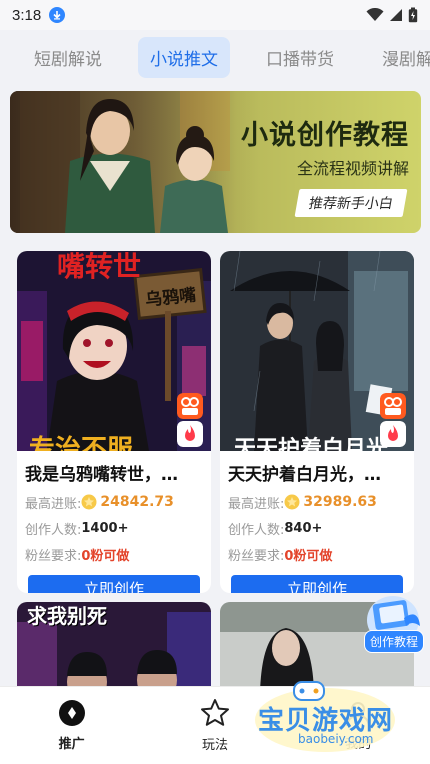 Image resolution: width=430 pixels, height=764 pixels. I want to click on card-cover: 嘴转世 乌鸦嘴 专治不服, so click(114, 351).